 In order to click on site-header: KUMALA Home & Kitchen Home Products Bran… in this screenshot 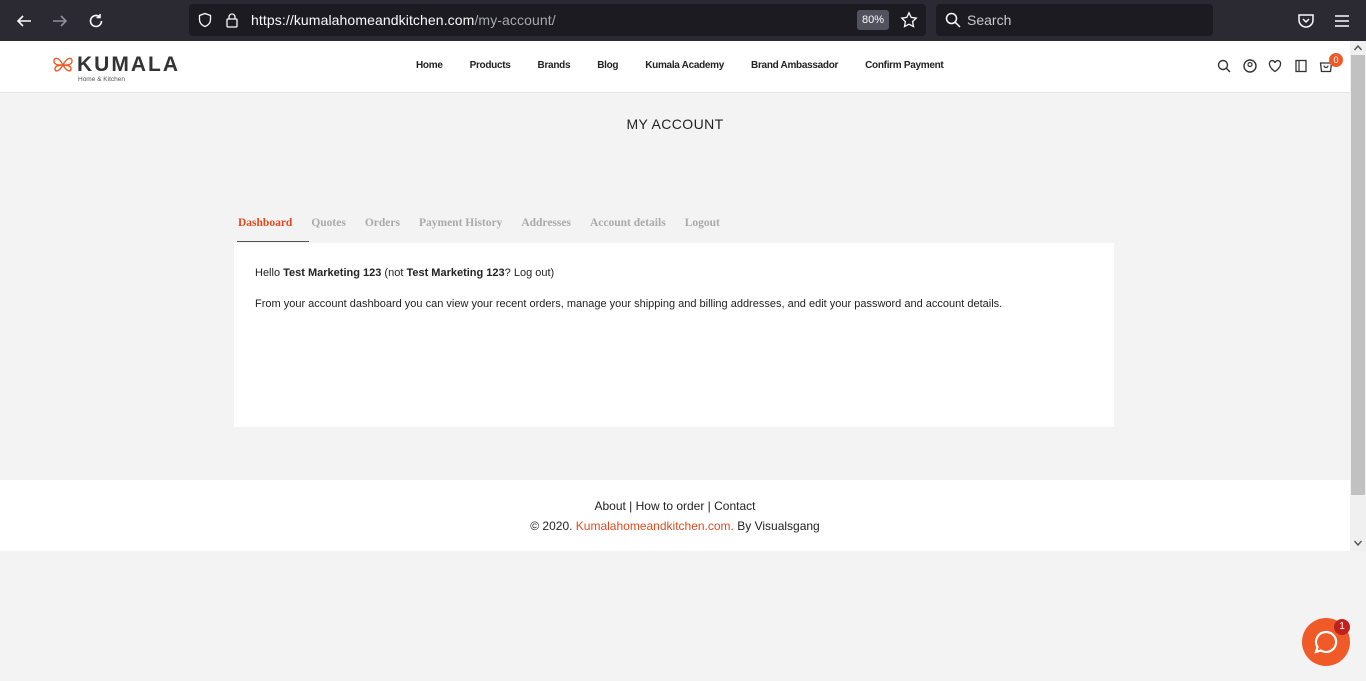, I will do `click(675, 67)`.